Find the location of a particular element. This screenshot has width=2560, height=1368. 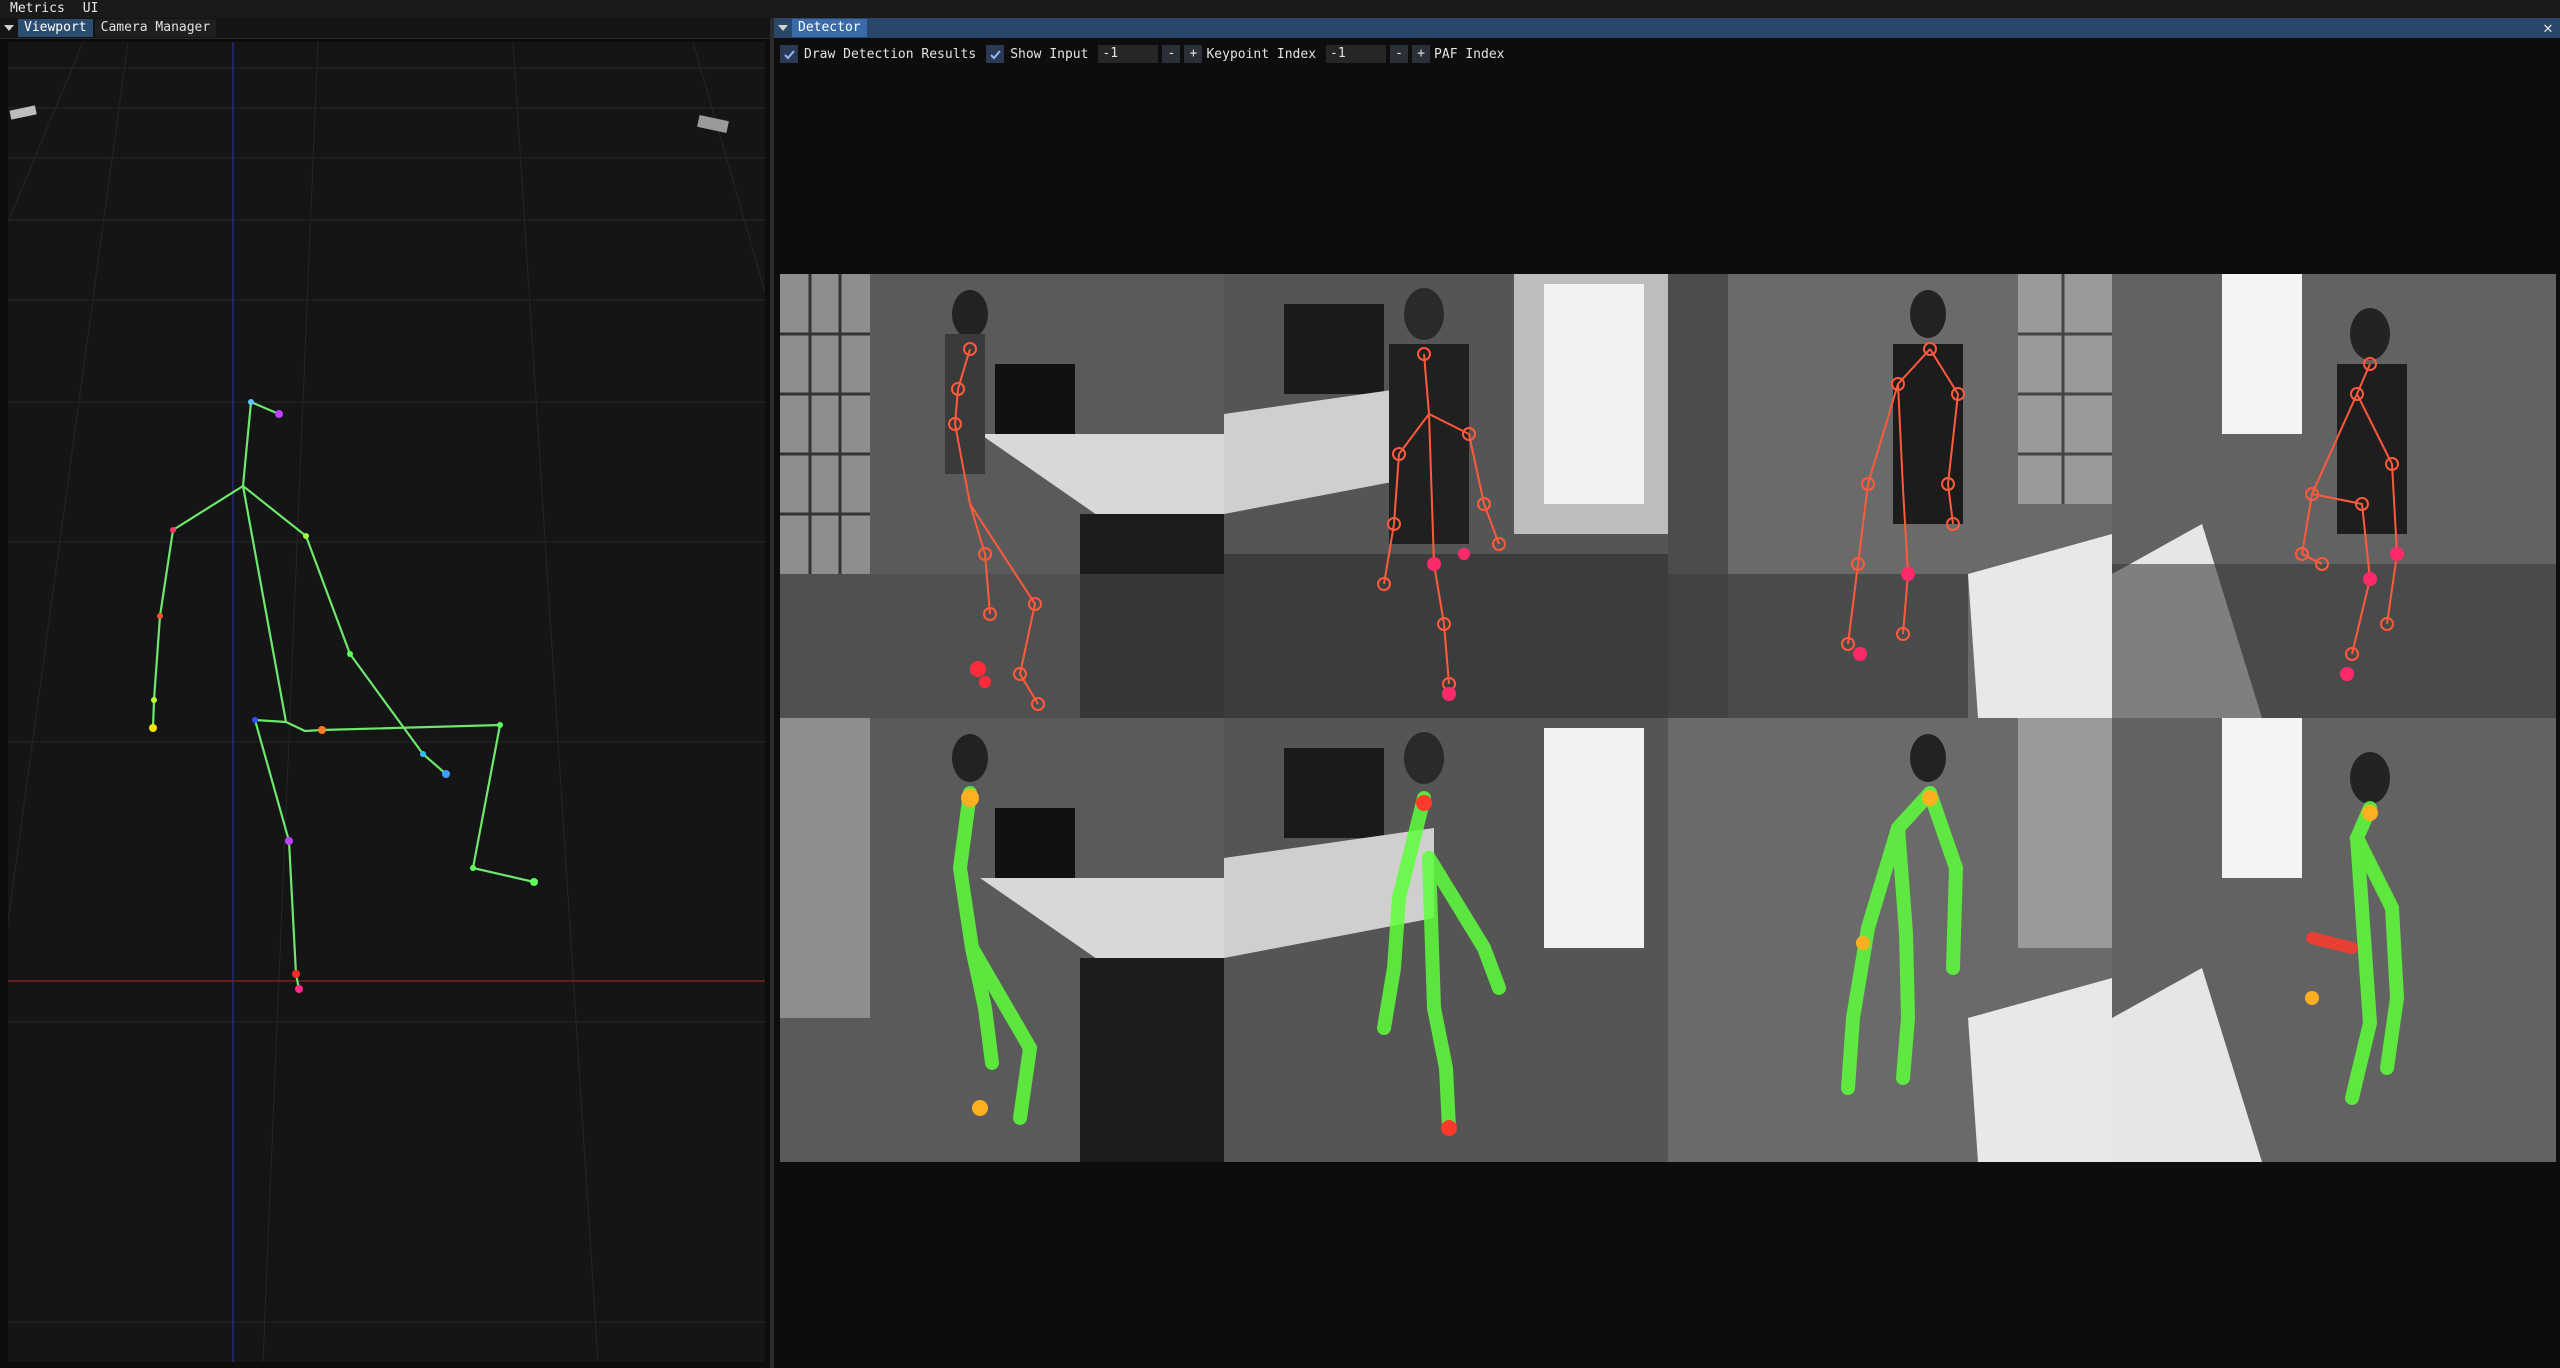

detector-title-bar: Detector ✕ is located at coordinates (1667, 28).